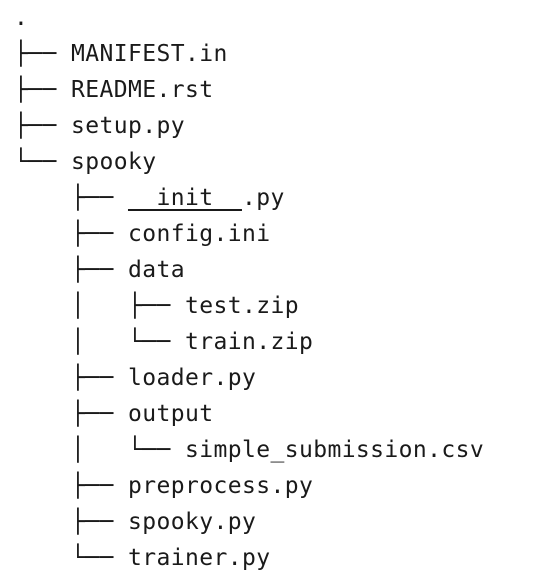 The height and width of the screenshot is (576, 560). Describe the element at coordinates (99, 306) in the screenshot. I see `tree-branch: │ ├──` at that location.